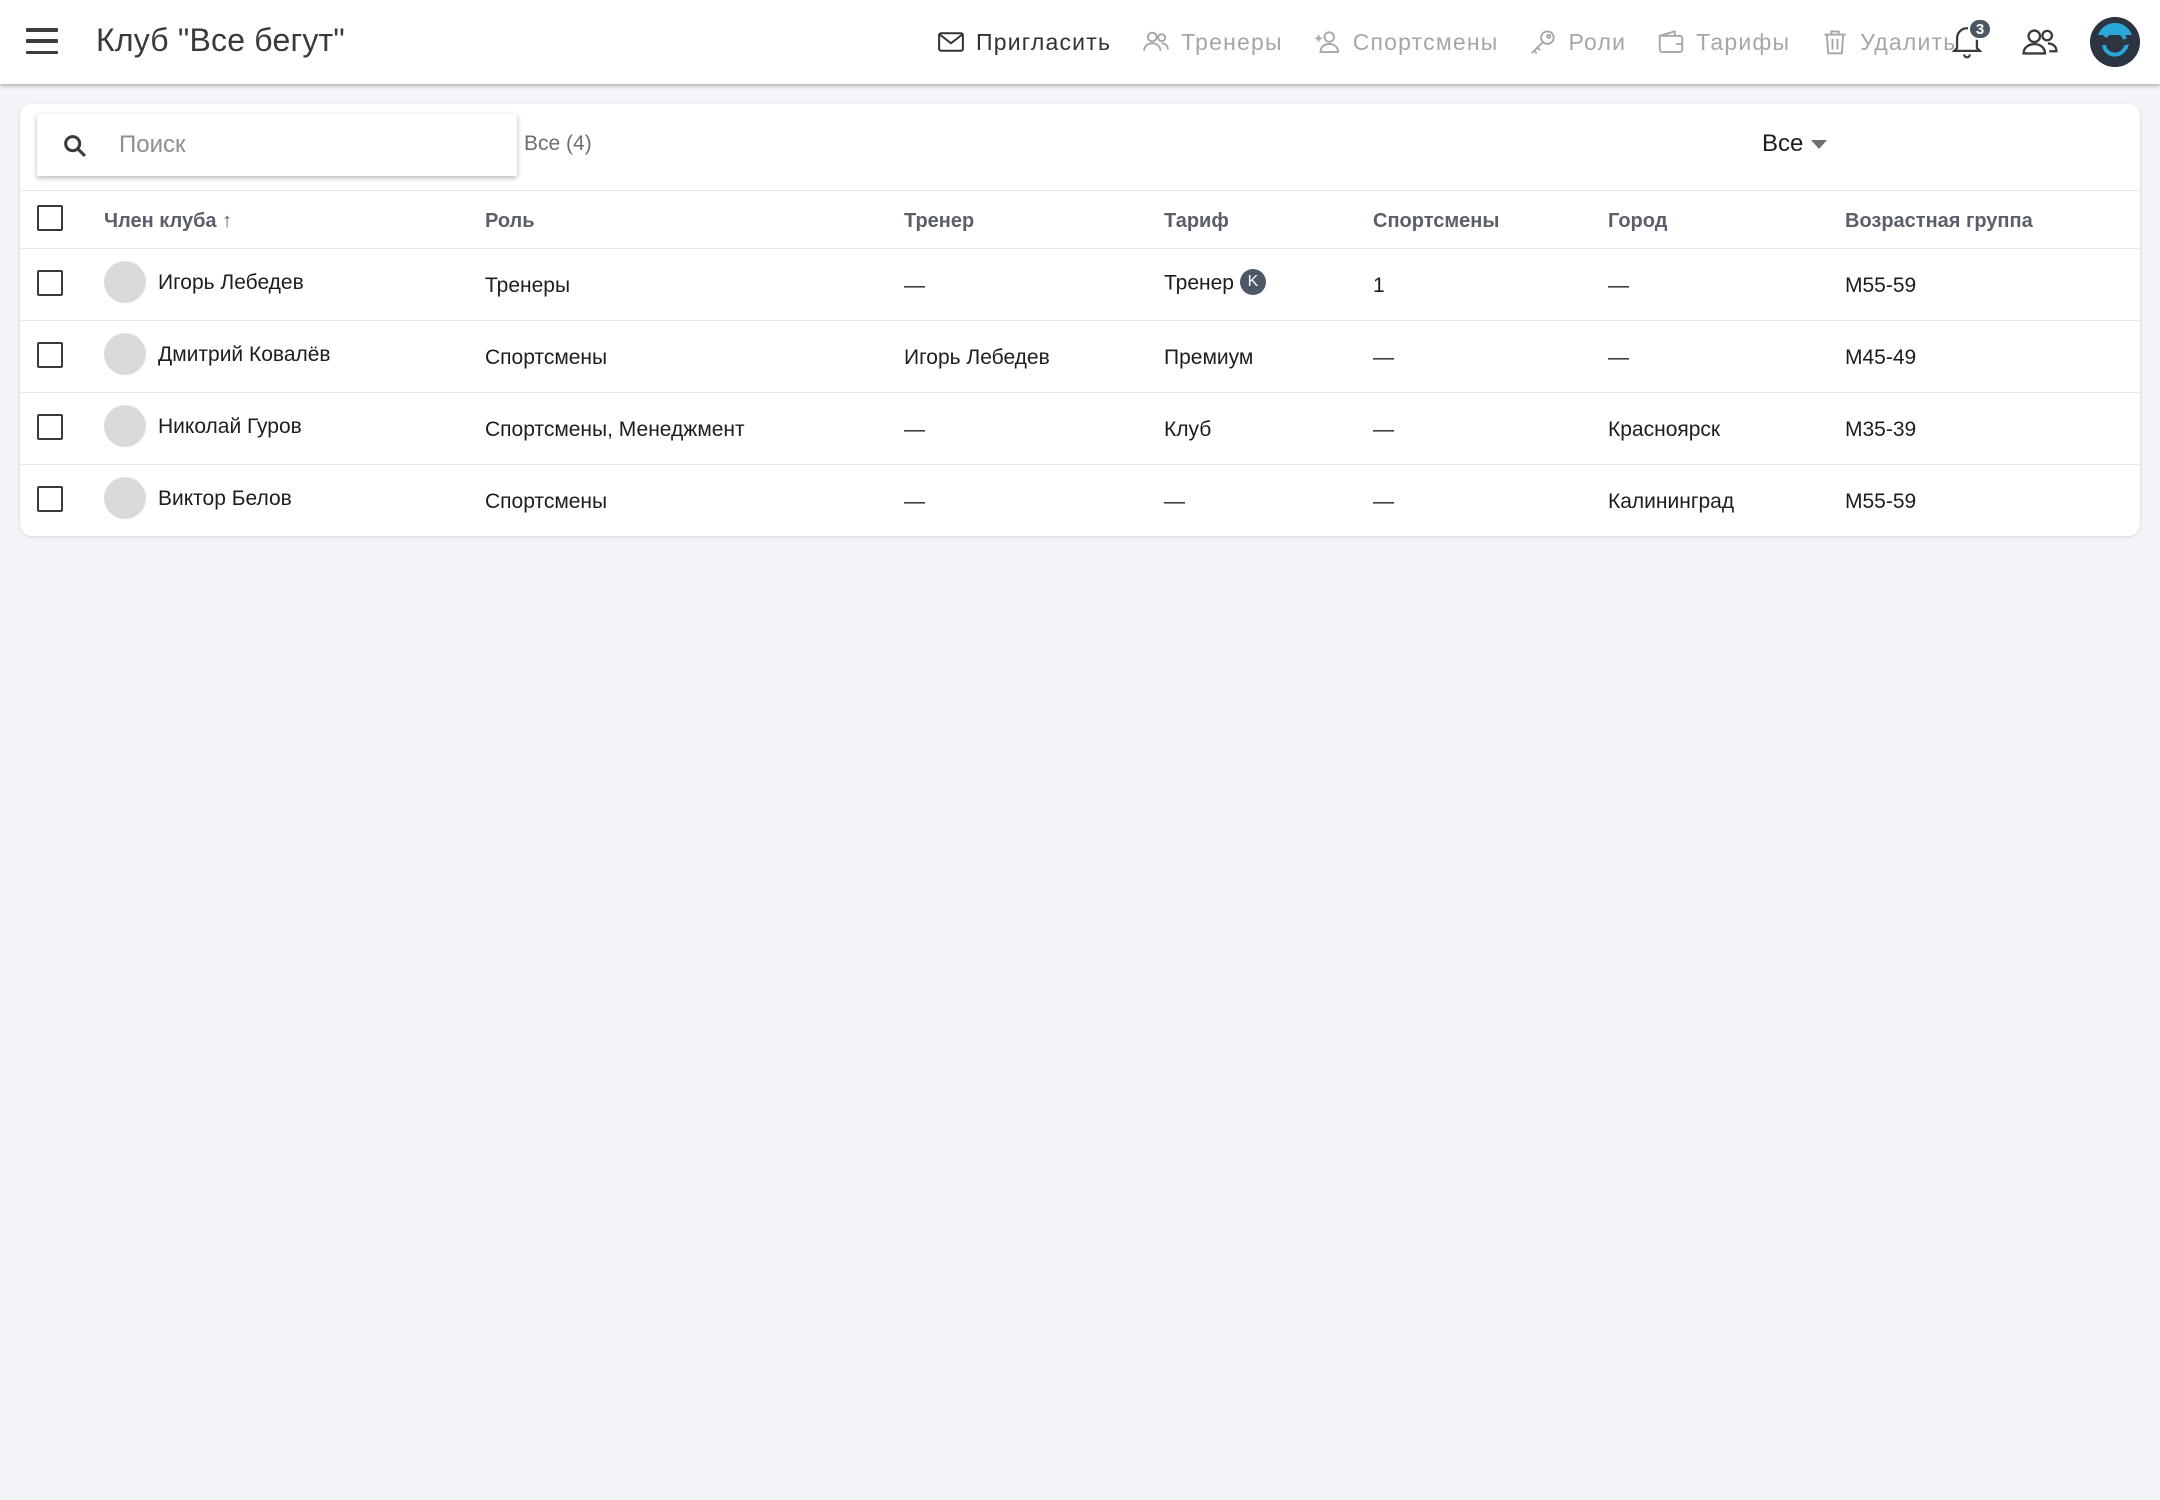  Describe the element at coordinates (1980, 29) in the screenshot. I see `notifications-count-badge: 3` at that location.